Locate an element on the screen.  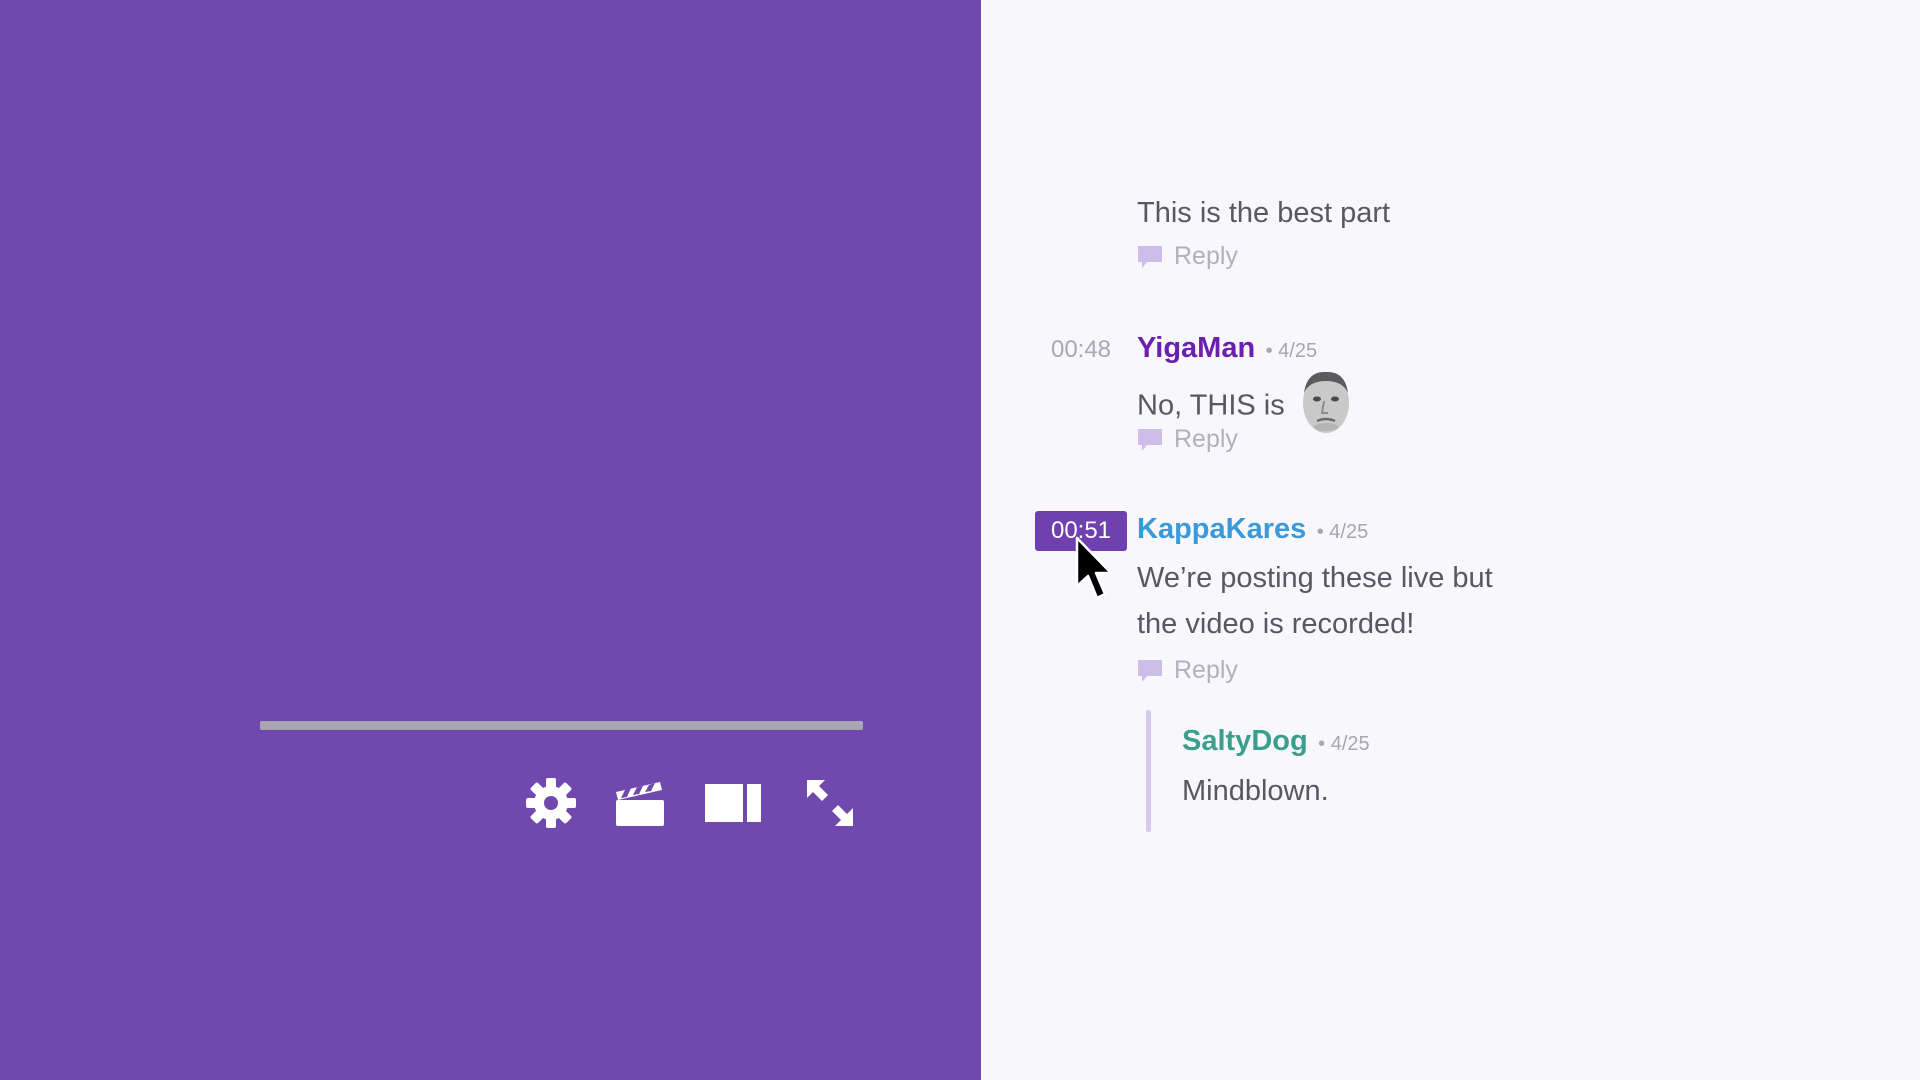
gear-icon is located at coordinates (551, 803).